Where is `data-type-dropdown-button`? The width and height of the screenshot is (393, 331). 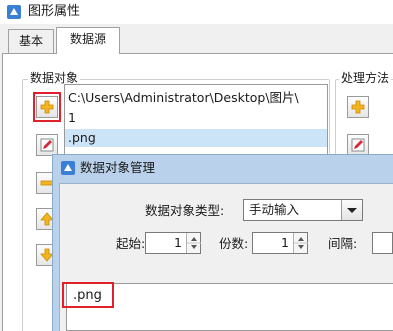
data-type-dropdown-button is located at coordinates (351, 210).